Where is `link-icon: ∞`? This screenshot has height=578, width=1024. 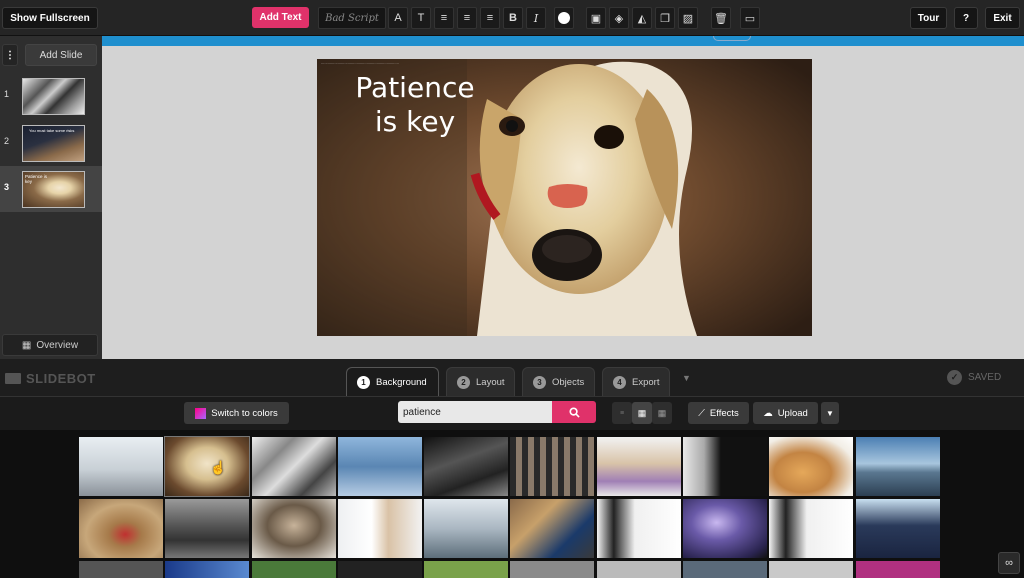 link-icon: ∞ is located at coordinates (1009, 563).